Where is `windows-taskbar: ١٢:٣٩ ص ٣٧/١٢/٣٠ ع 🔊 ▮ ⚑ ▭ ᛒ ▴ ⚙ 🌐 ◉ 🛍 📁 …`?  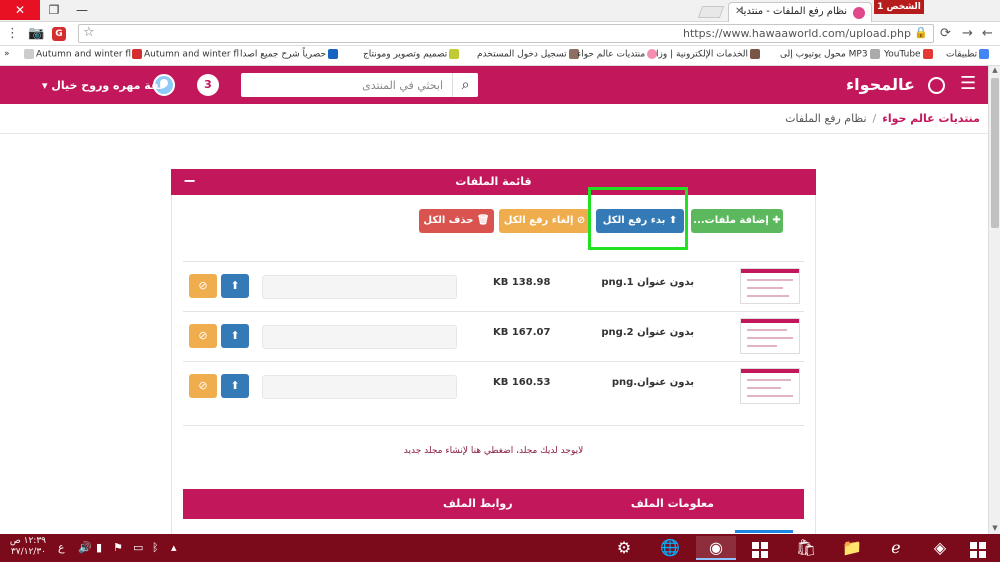
windows-taskbar: ١٢:٣٩ ص ٣٧/١٢/٣٠ ع 🔊 ▮ ⚑ ▭ ᛒ ▴ ⚙ 🌐 ◉ 🛍 📁 … is located at coordinates (500, 548).